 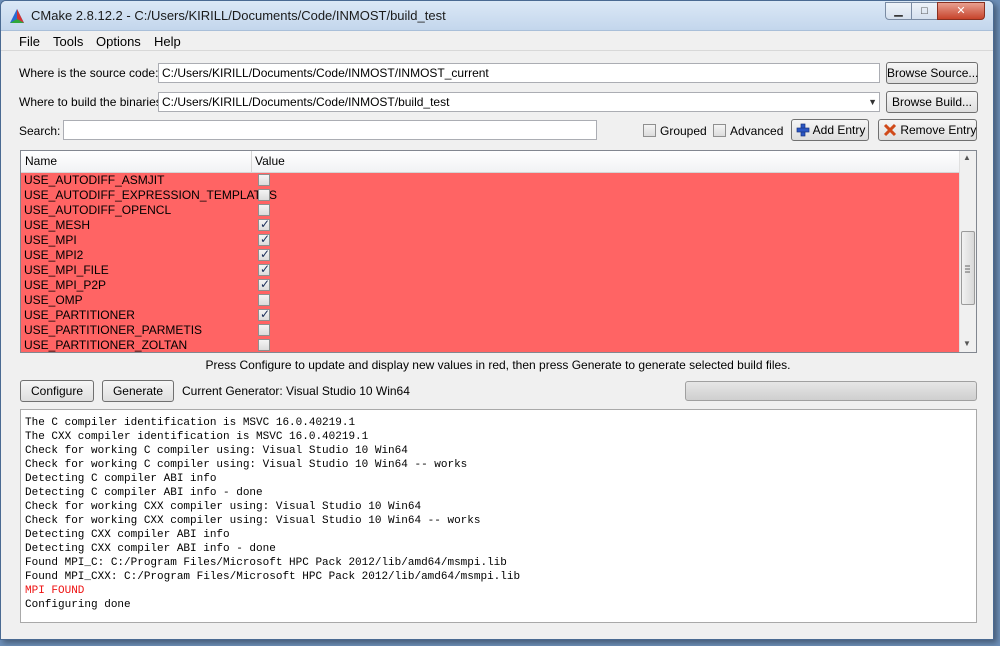 What do you see at coordinates (98, 210) in the screenshot?
I see `entry-name: USE_AUTODIFF_OPENCL` at bounding box center [98, 210].